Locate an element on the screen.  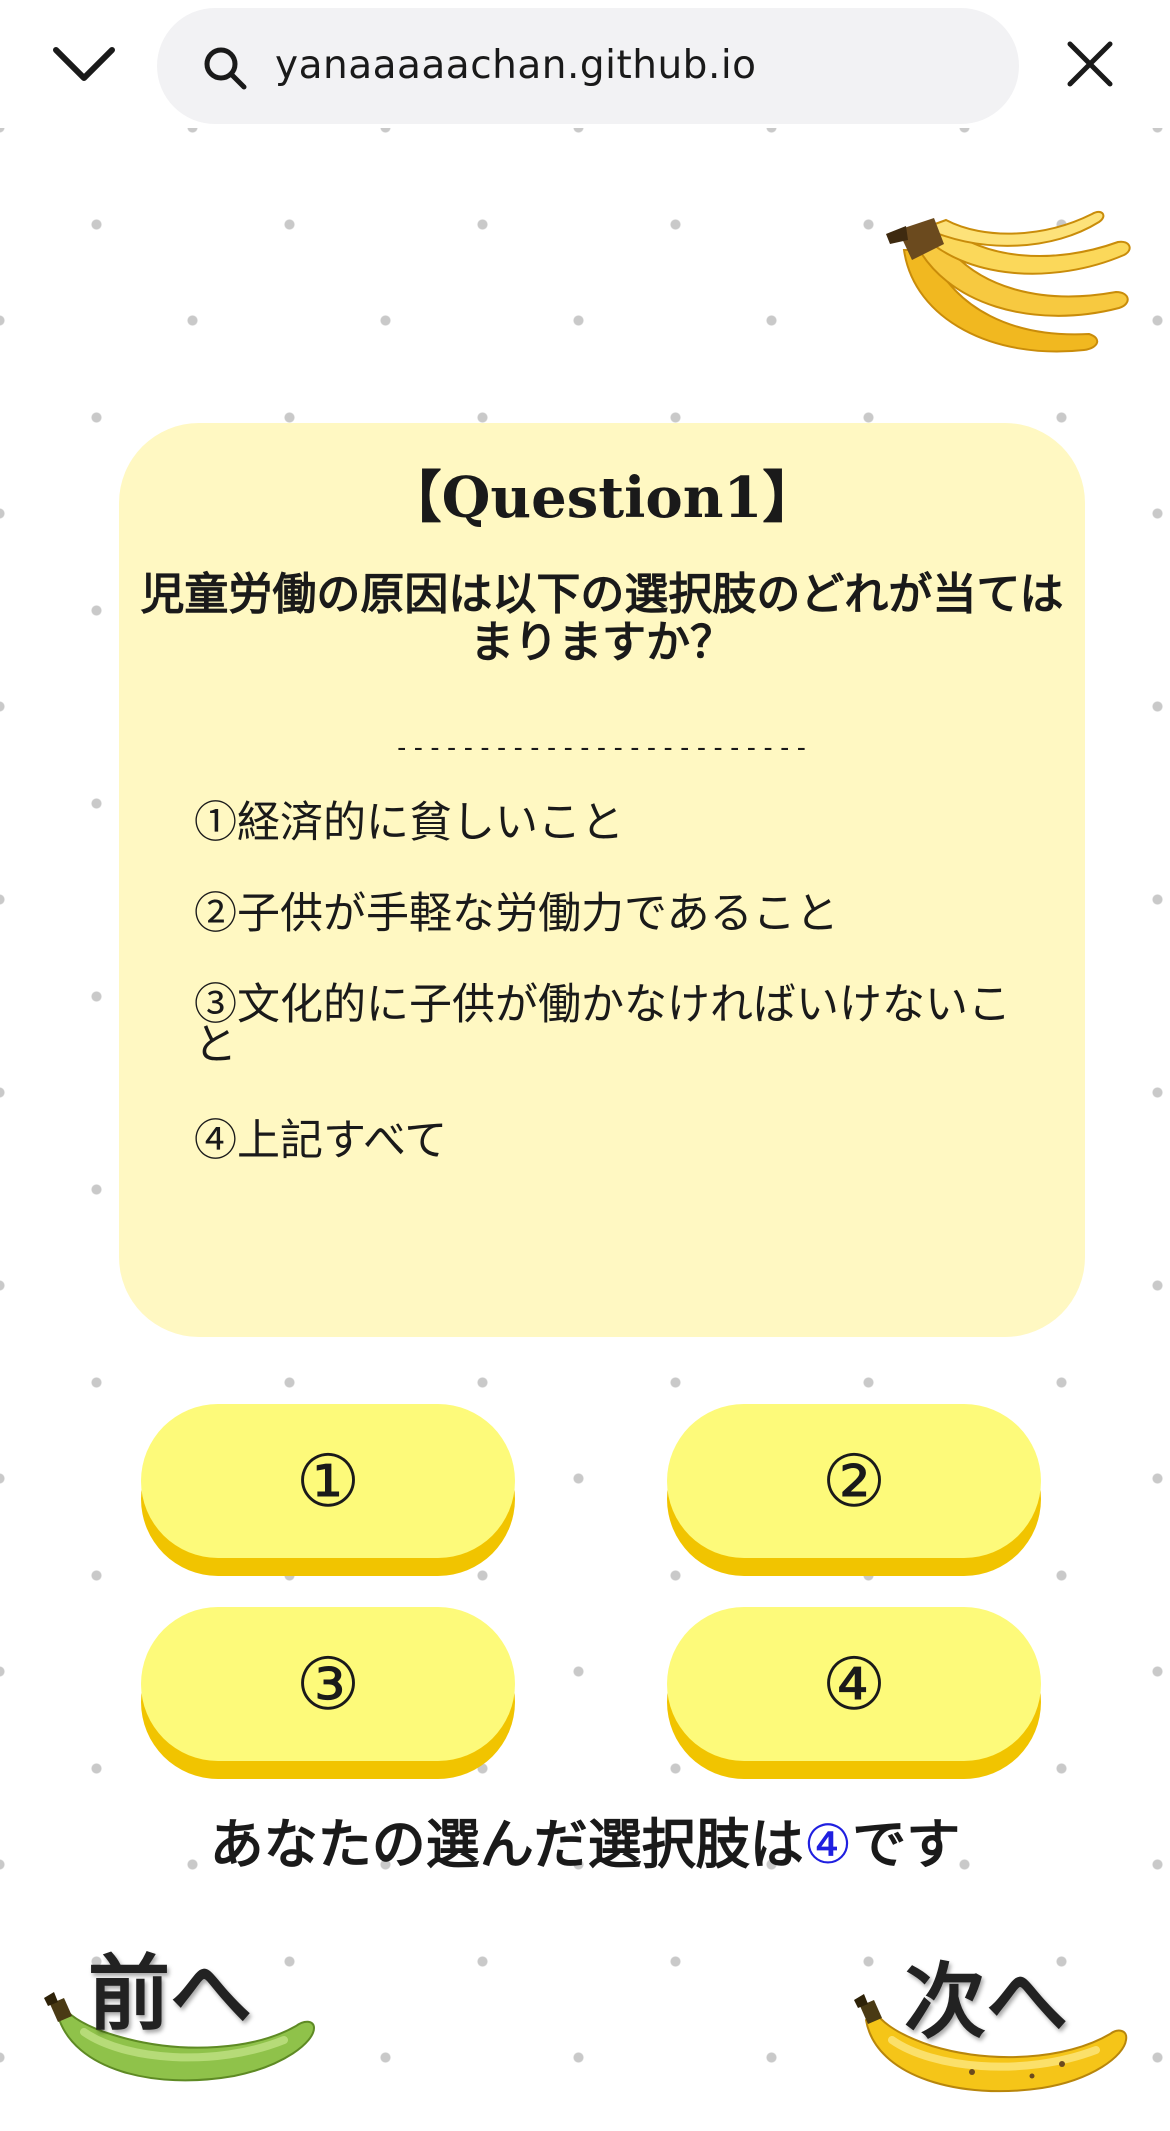
prev-button: 前へ is located at coordinates (185, 2020).